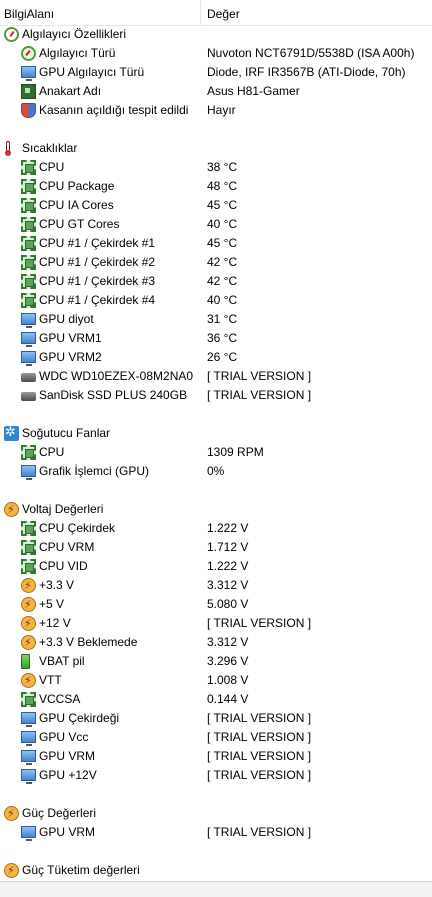 This screenshot has height=897, width=432. What do you see at coordinates (216, 528) in the screenshot?
I see `sensor-row: CPU Çekirdek 1.222 V` at bounding box center [216, 528].